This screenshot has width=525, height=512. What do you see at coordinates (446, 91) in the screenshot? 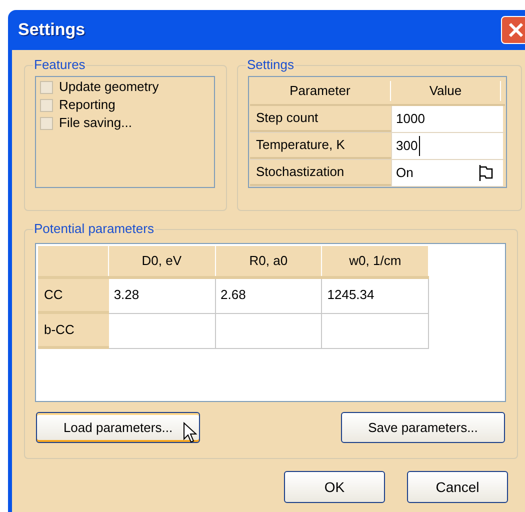
I see `column-header: Value` at bounding box center [446, 91].